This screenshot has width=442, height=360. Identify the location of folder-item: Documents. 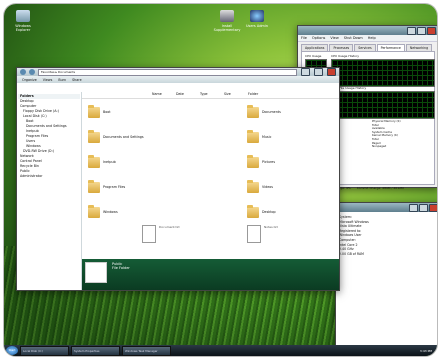
(276, 112).